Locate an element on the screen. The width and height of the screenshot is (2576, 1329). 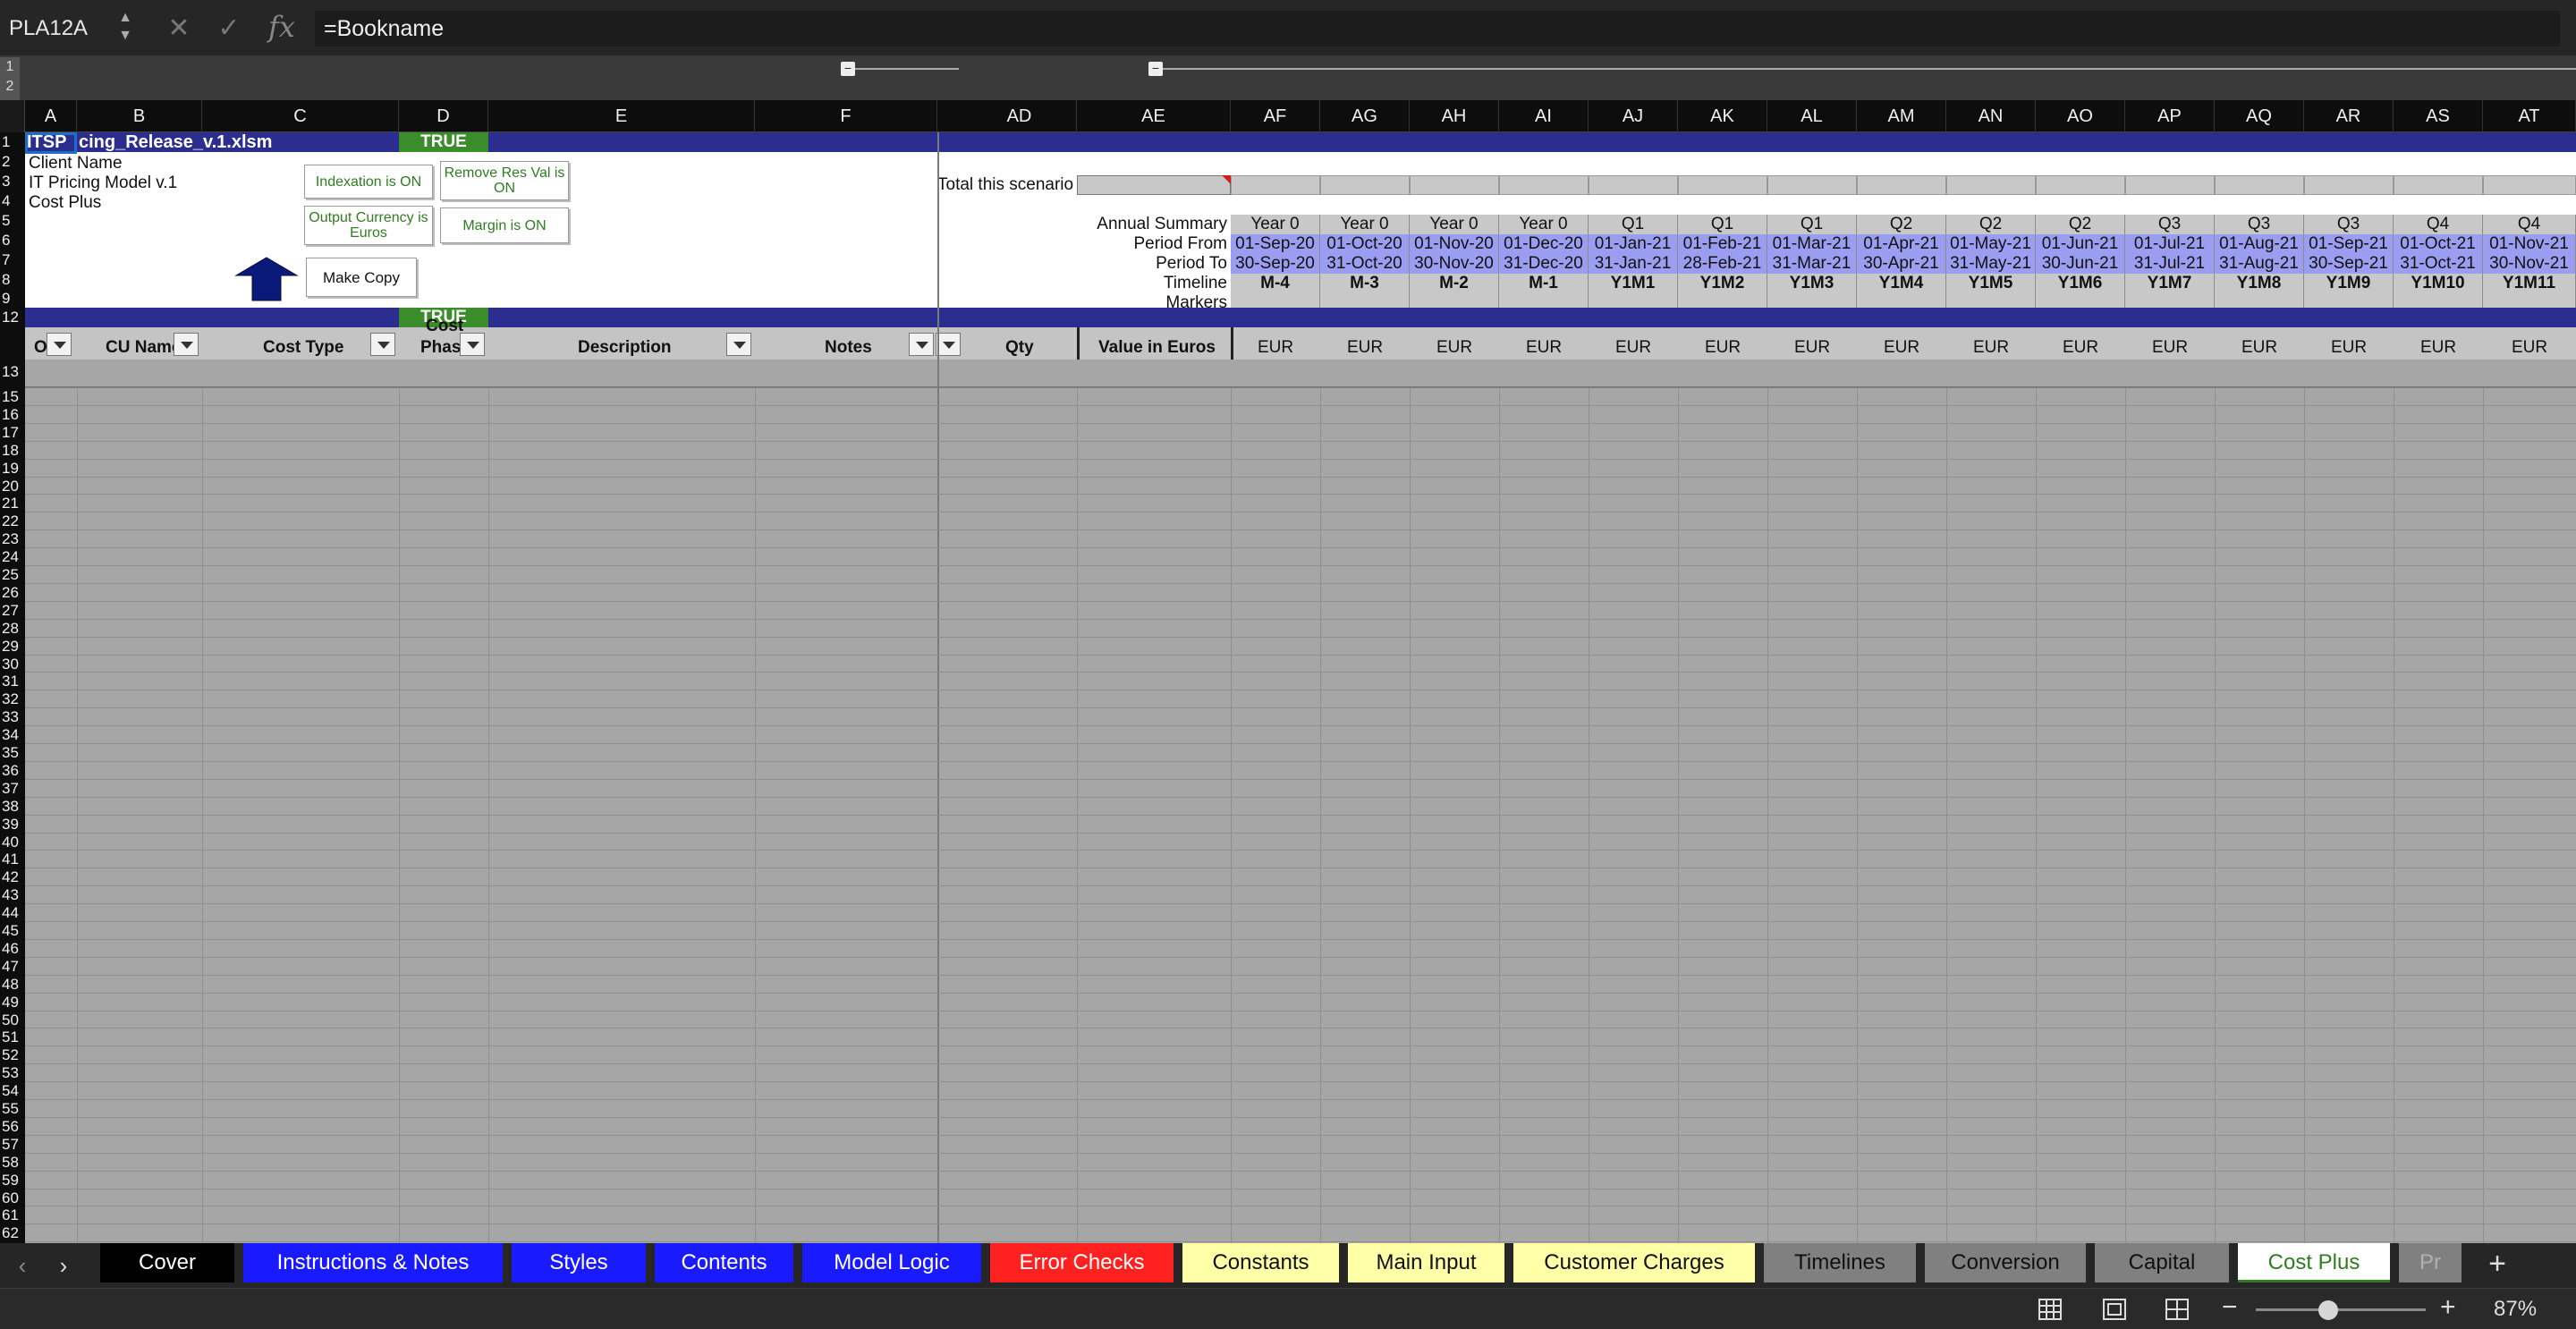
column-header-c: C is located at coordinates (300, 116).